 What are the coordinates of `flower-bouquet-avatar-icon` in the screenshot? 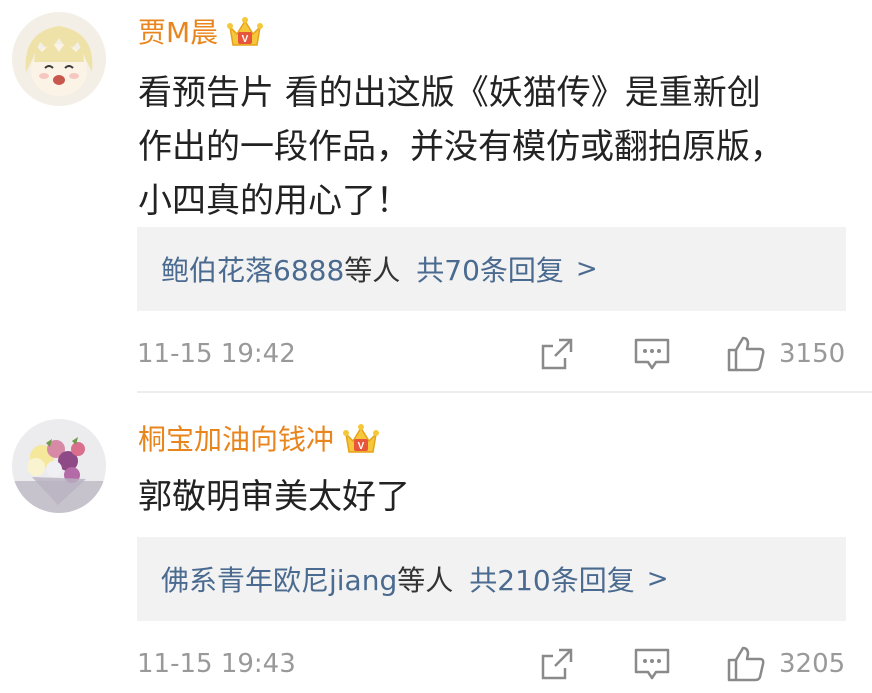 It's located at (59, 466).